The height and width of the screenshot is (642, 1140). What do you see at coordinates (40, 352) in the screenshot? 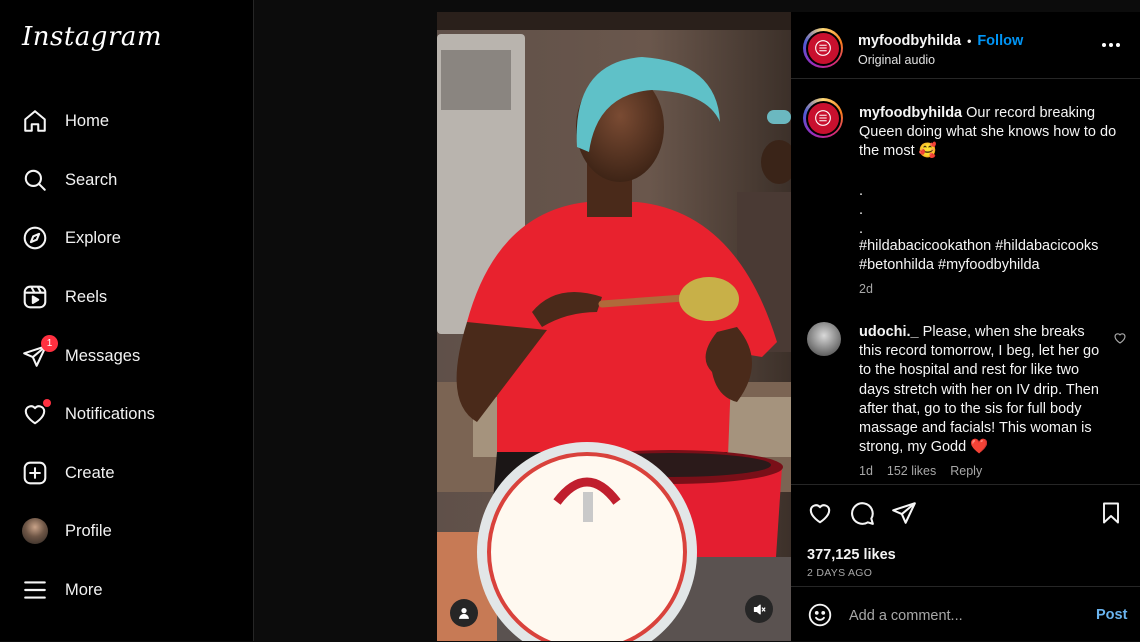
I see `paper-plane-icon: 1` at bounding box center [40, 352].